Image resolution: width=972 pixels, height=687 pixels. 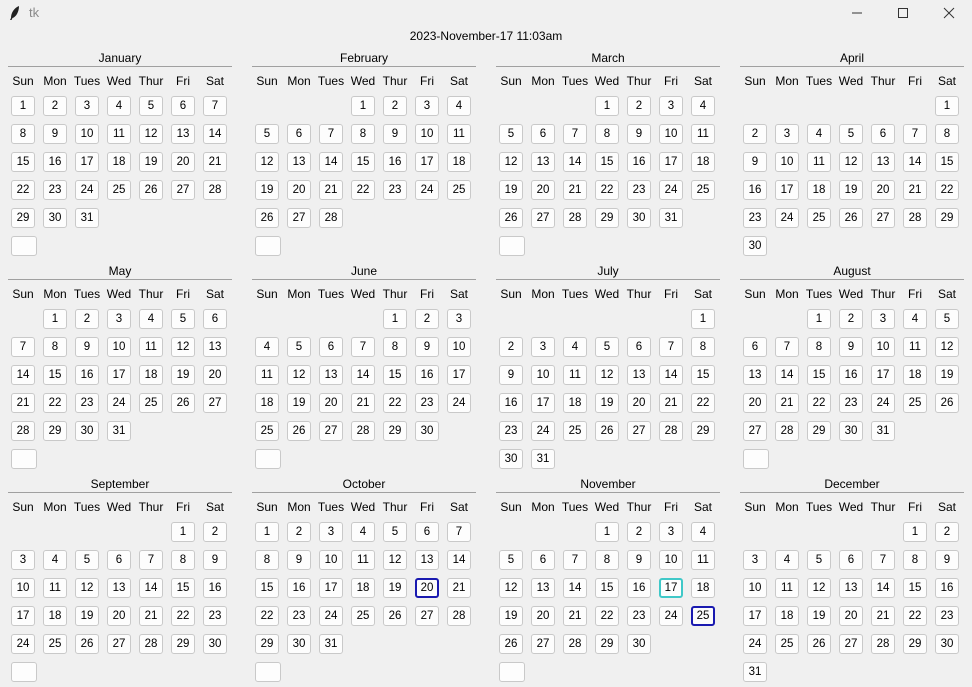 I want to click on empty-day-button, so click(x=268, y=246).